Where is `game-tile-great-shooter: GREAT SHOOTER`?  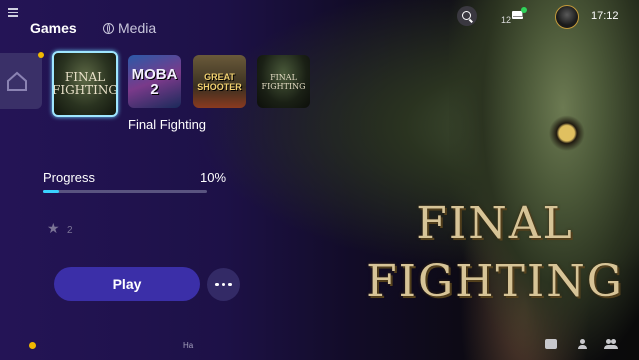
game-tile-great-shooter: GREAT SHOOTER is located at coordinates (219, 81).